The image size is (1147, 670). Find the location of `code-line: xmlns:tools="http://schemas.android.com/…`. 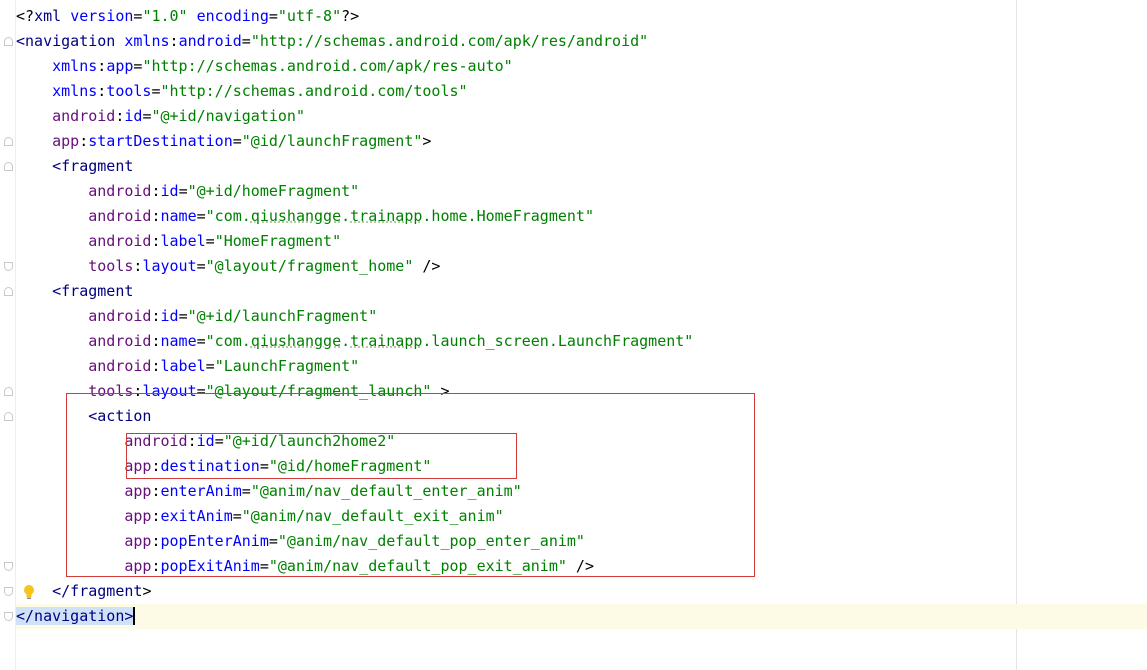

code-line: xmlns:tools="http://schemas.android.com/… is located at coordinates (242, 91).